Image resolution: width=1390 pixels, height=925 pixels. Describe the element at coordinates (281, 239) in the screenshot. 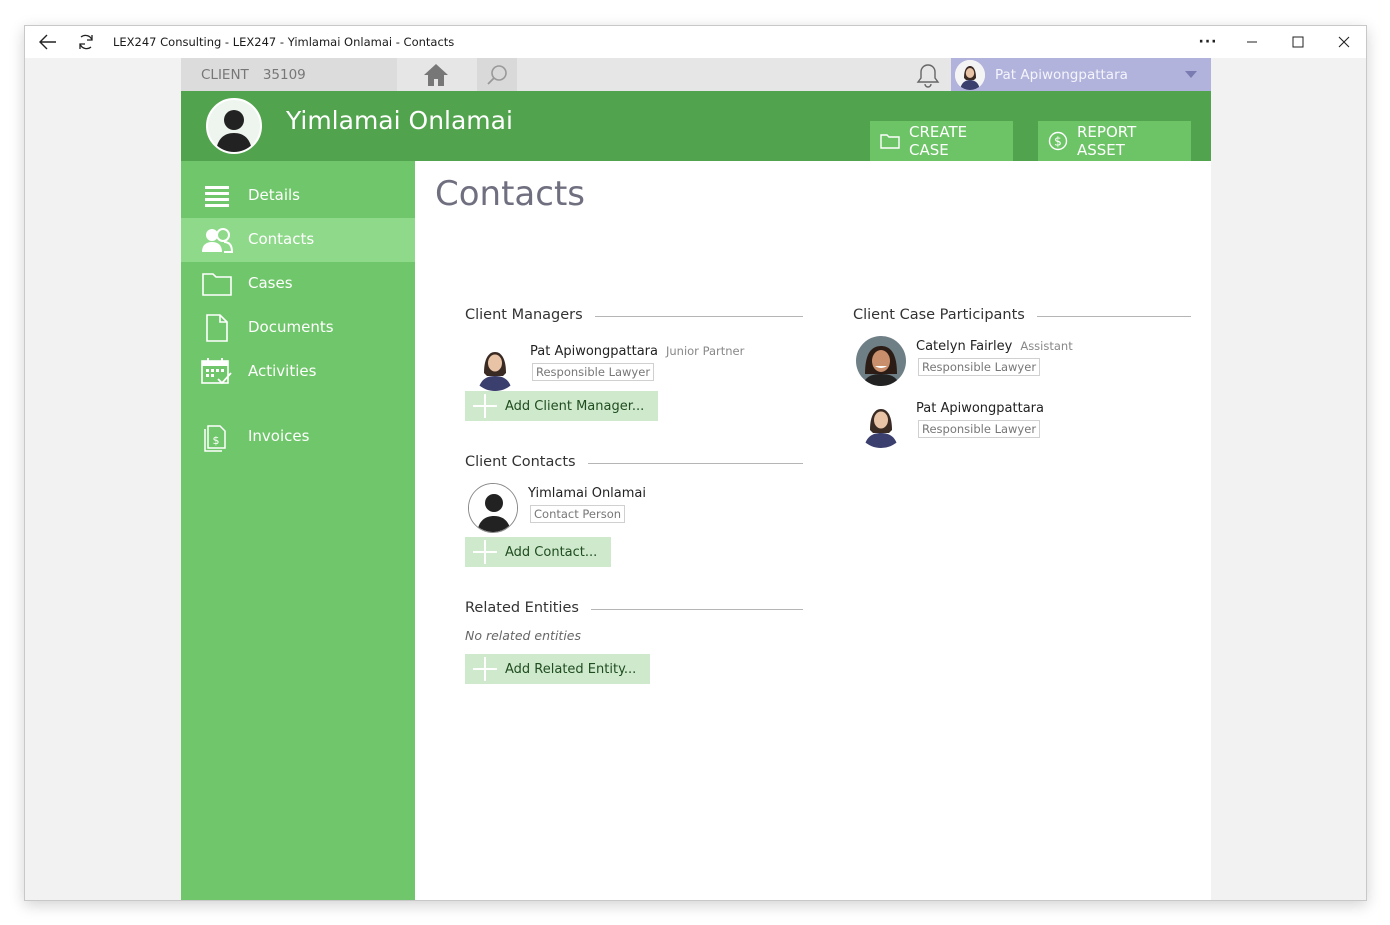

I see `sidebar-item-label: Contacts` at that location.